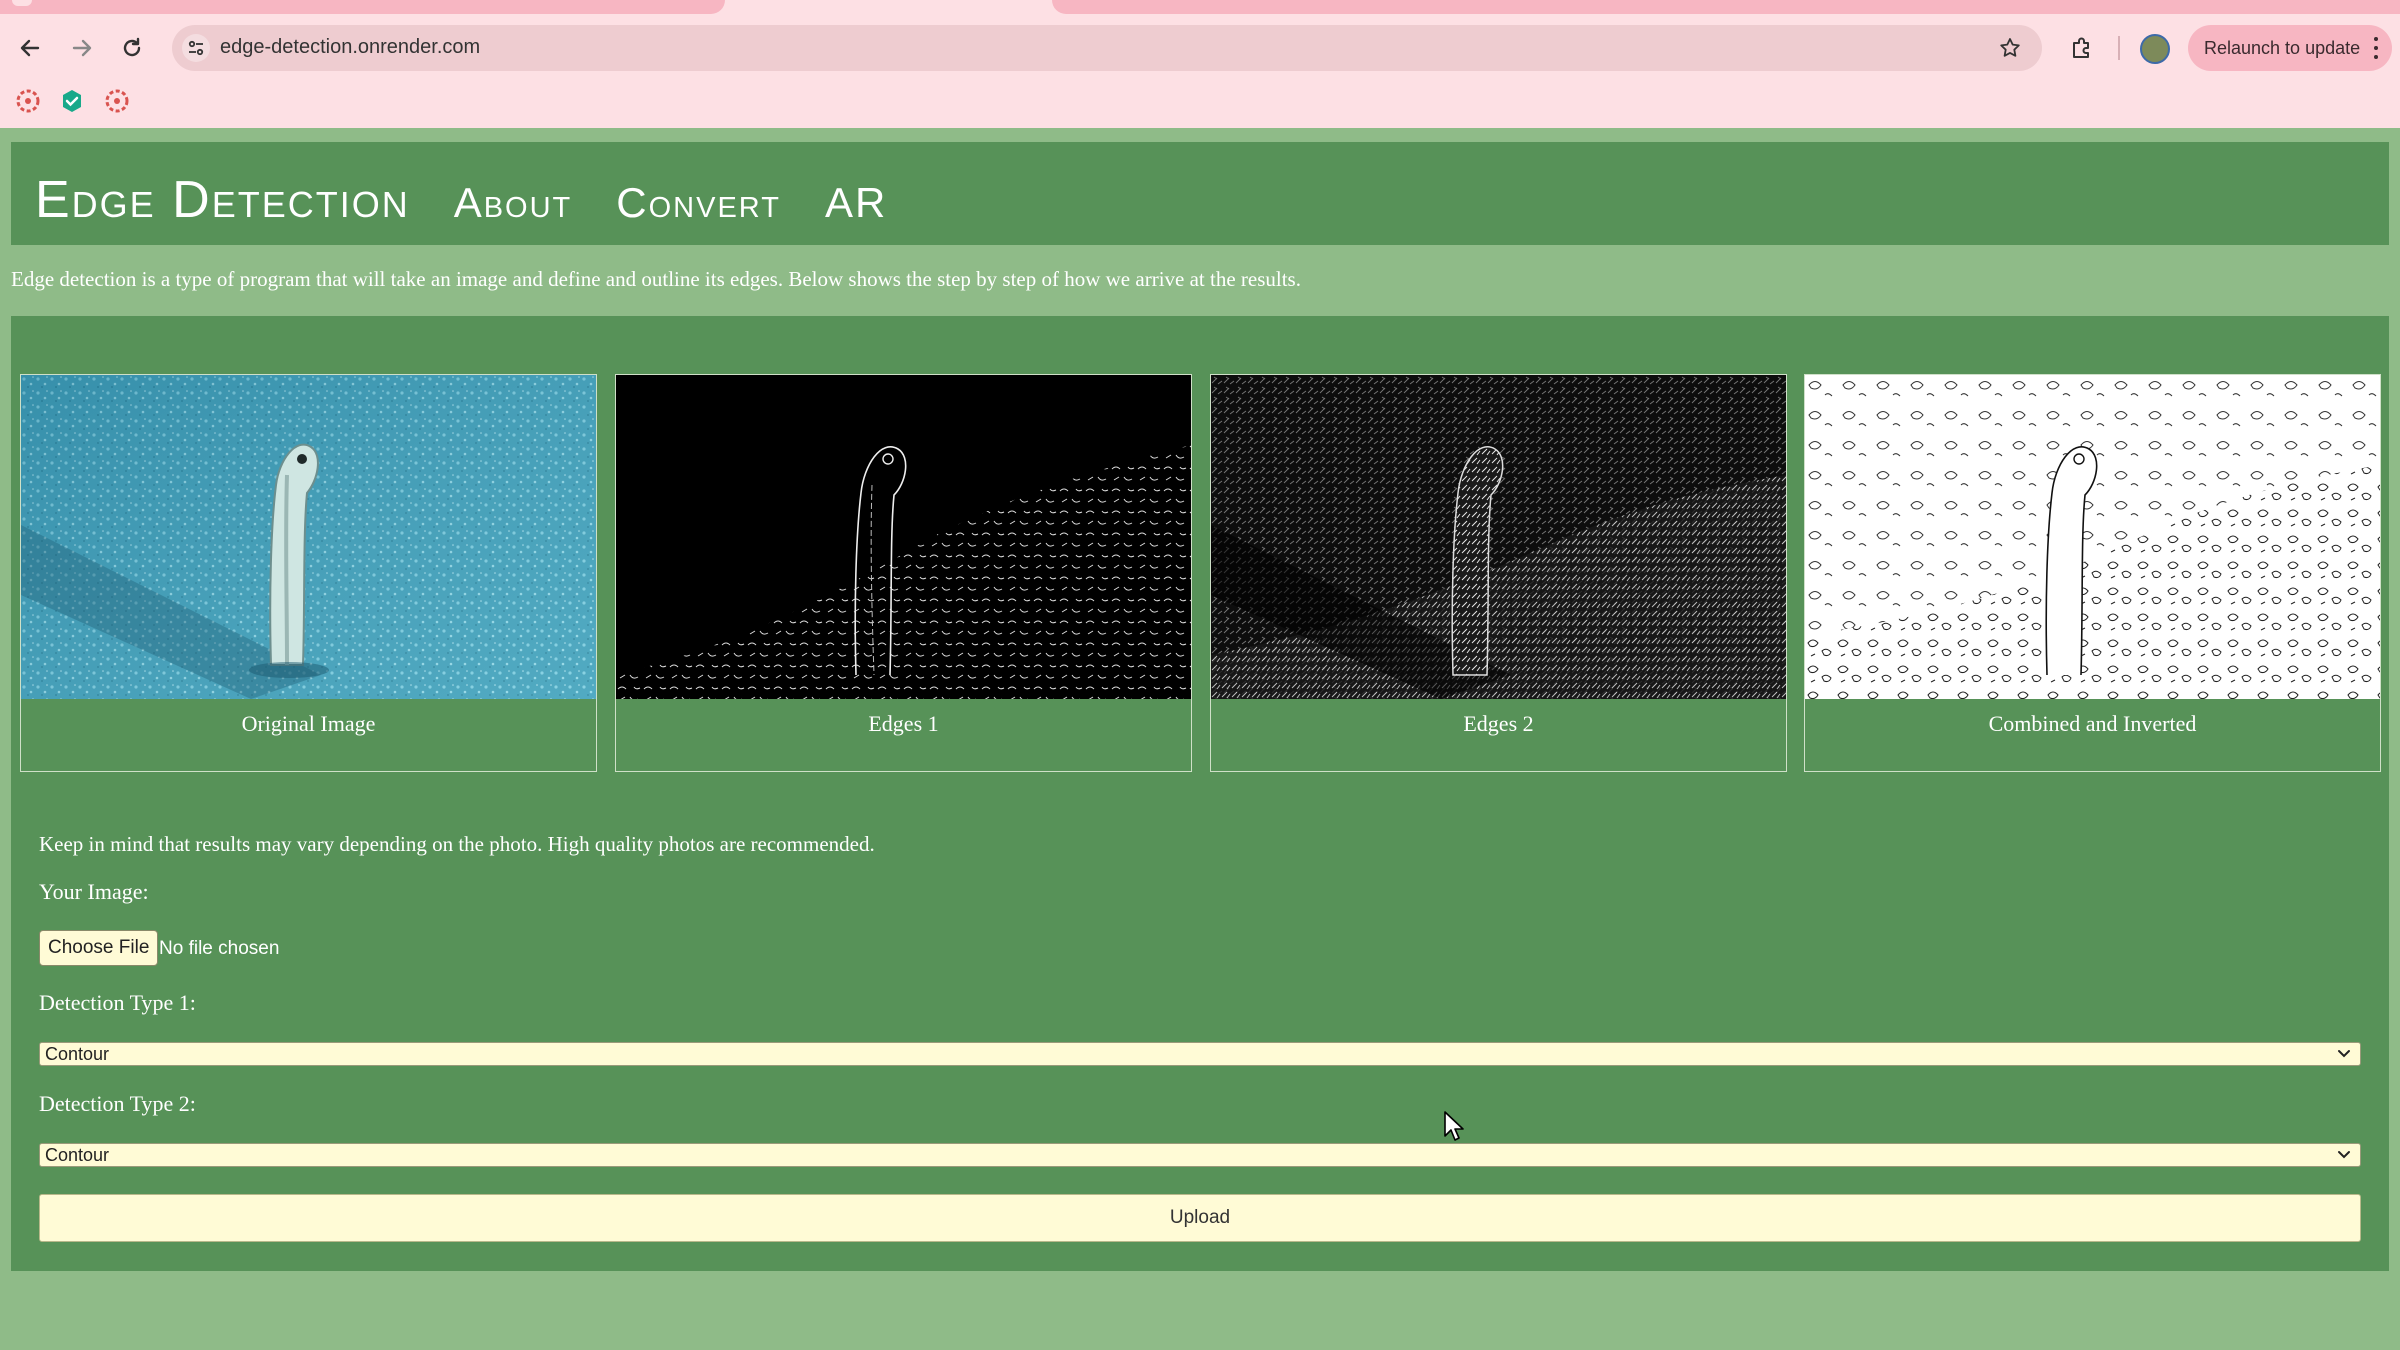 This screenshot has width=2400, height=1350. Describe the element at coordinates (903, 723) in the screenshot. I see `card-caption: Edges 1` at that location.